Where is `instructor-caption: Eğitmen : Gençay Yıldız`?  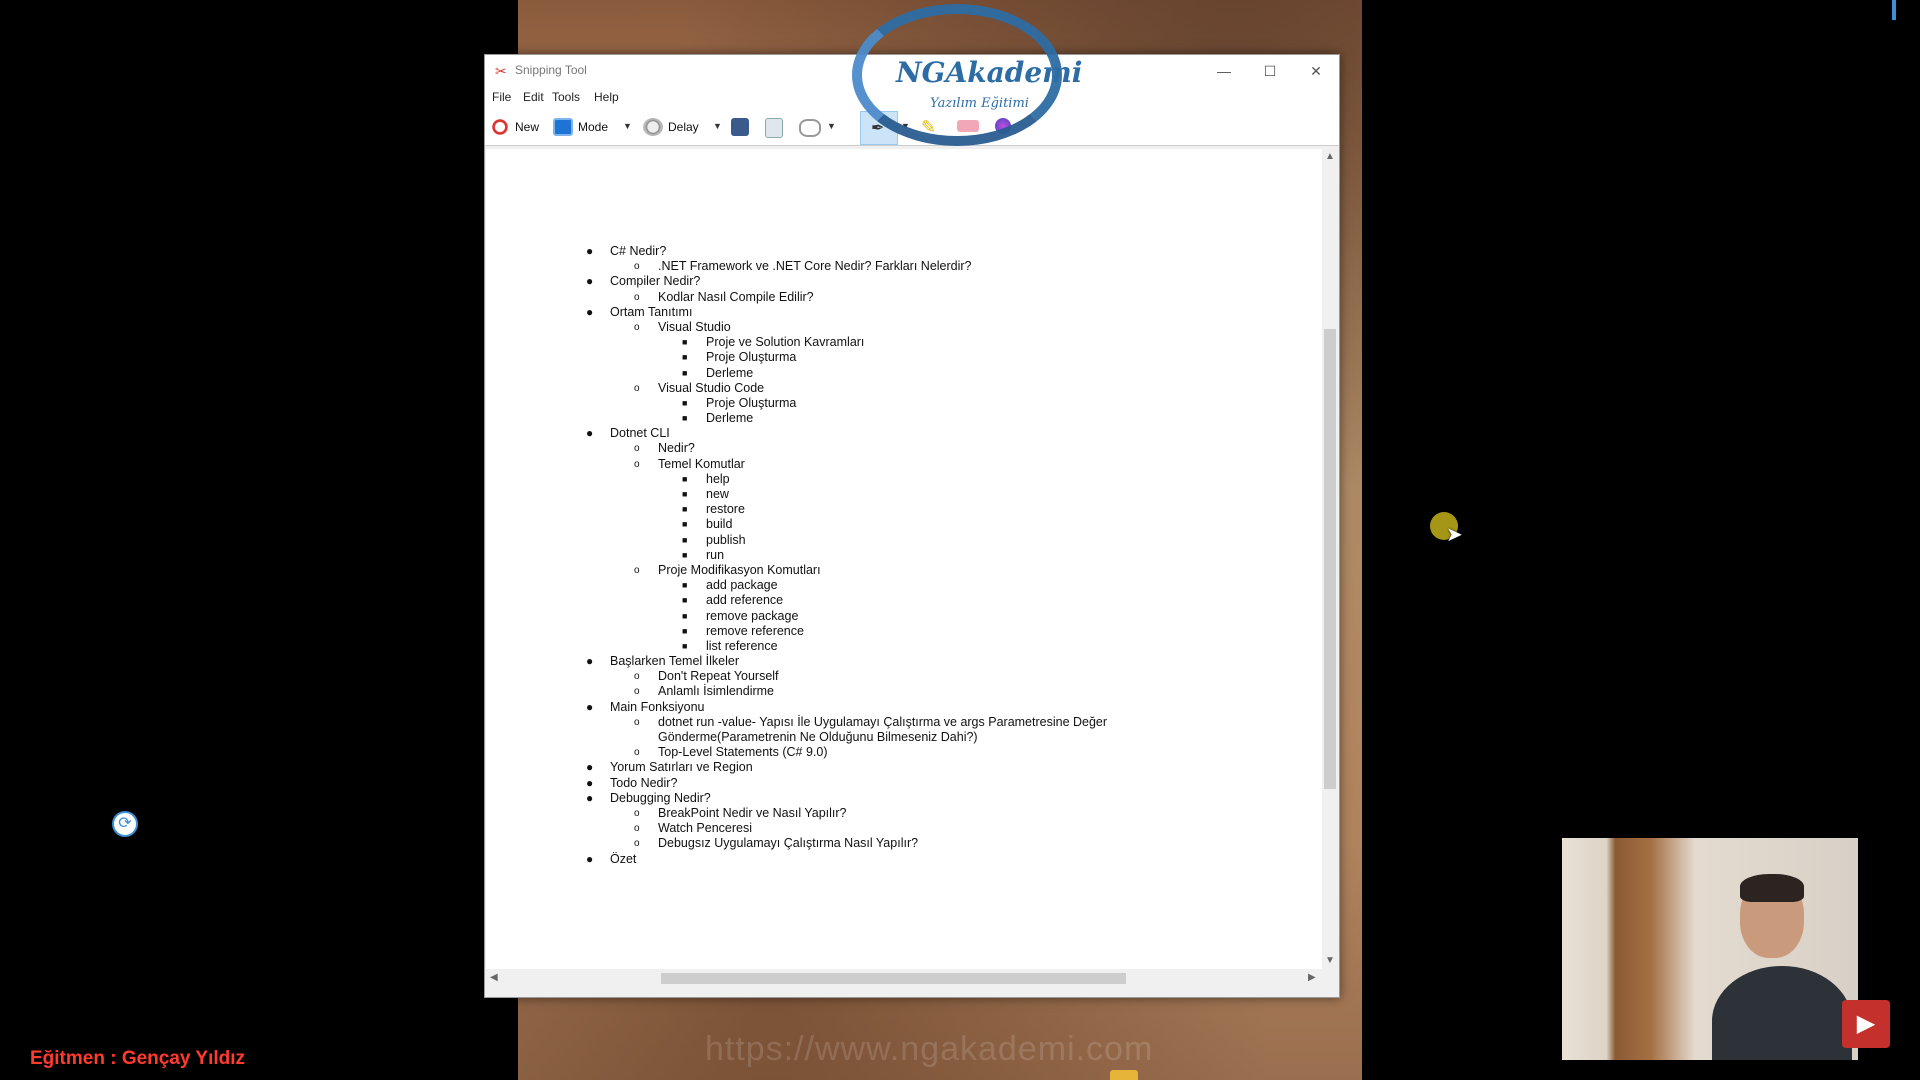
instructor-caption: Eğitmen : Gençay Yıldız is located at coordinates (138, 1058).